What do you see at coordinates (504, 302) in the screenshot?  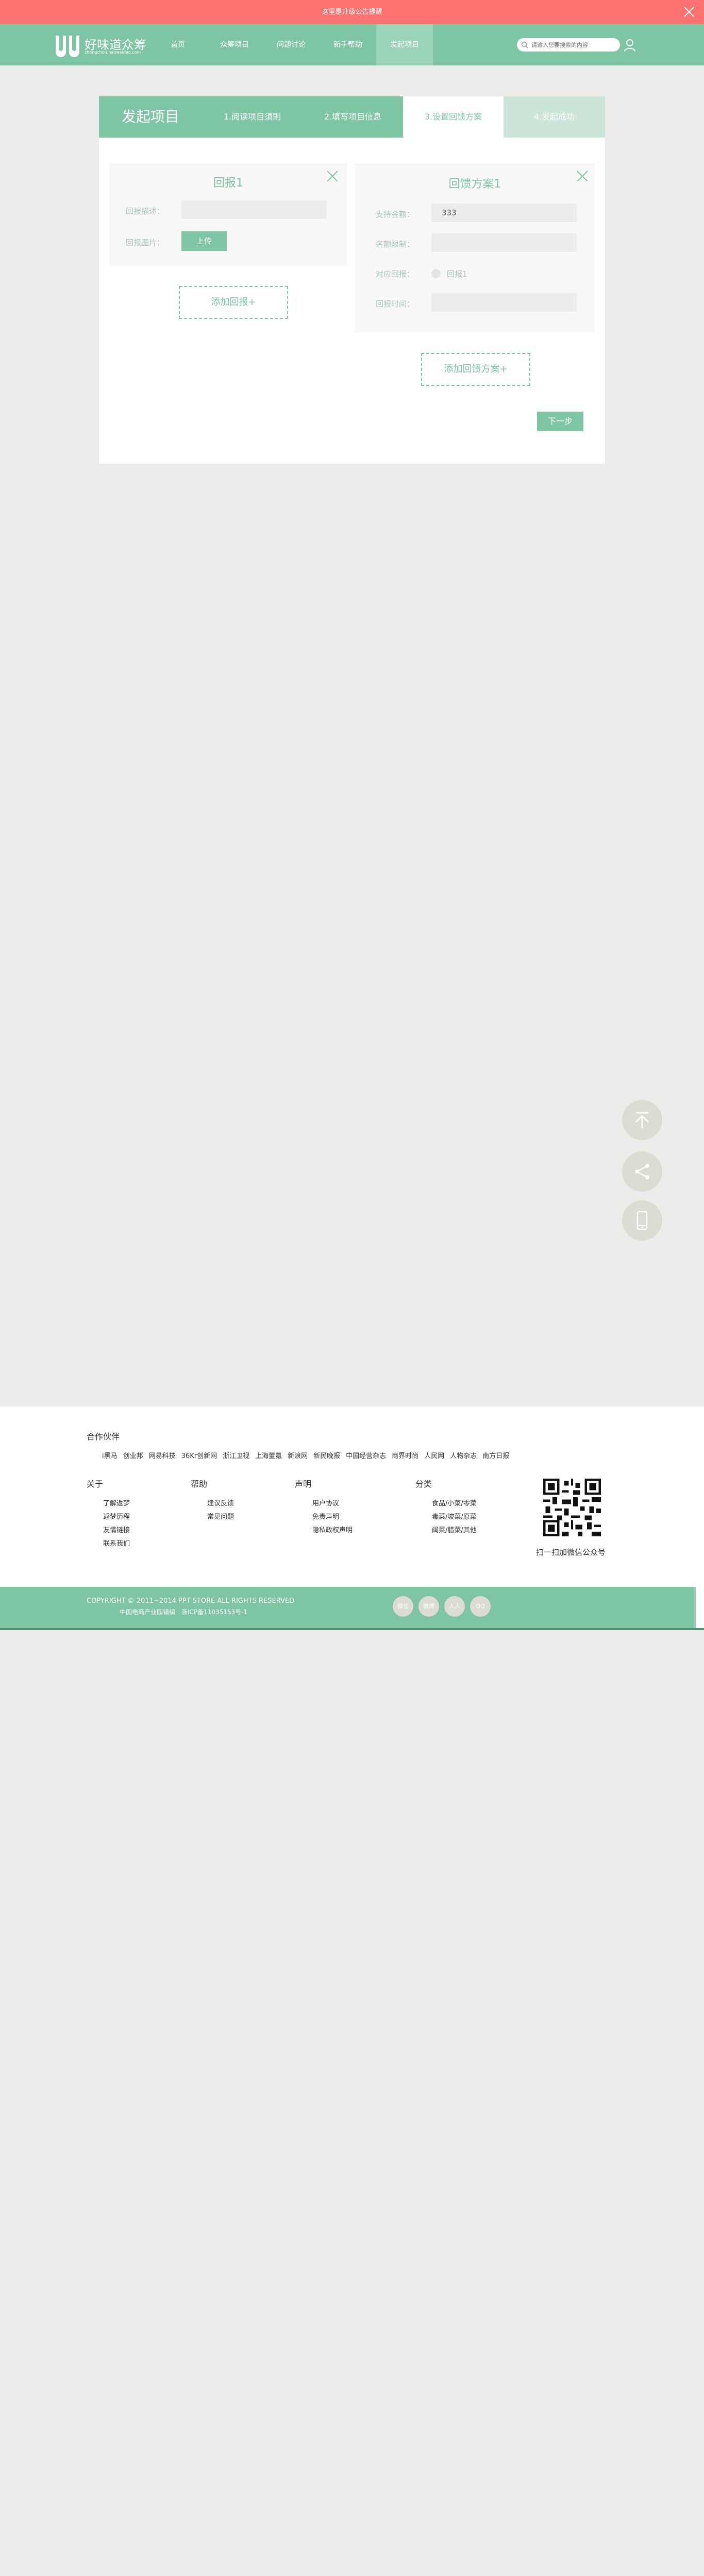 I see `time-field` at bounding box center [504, 302].